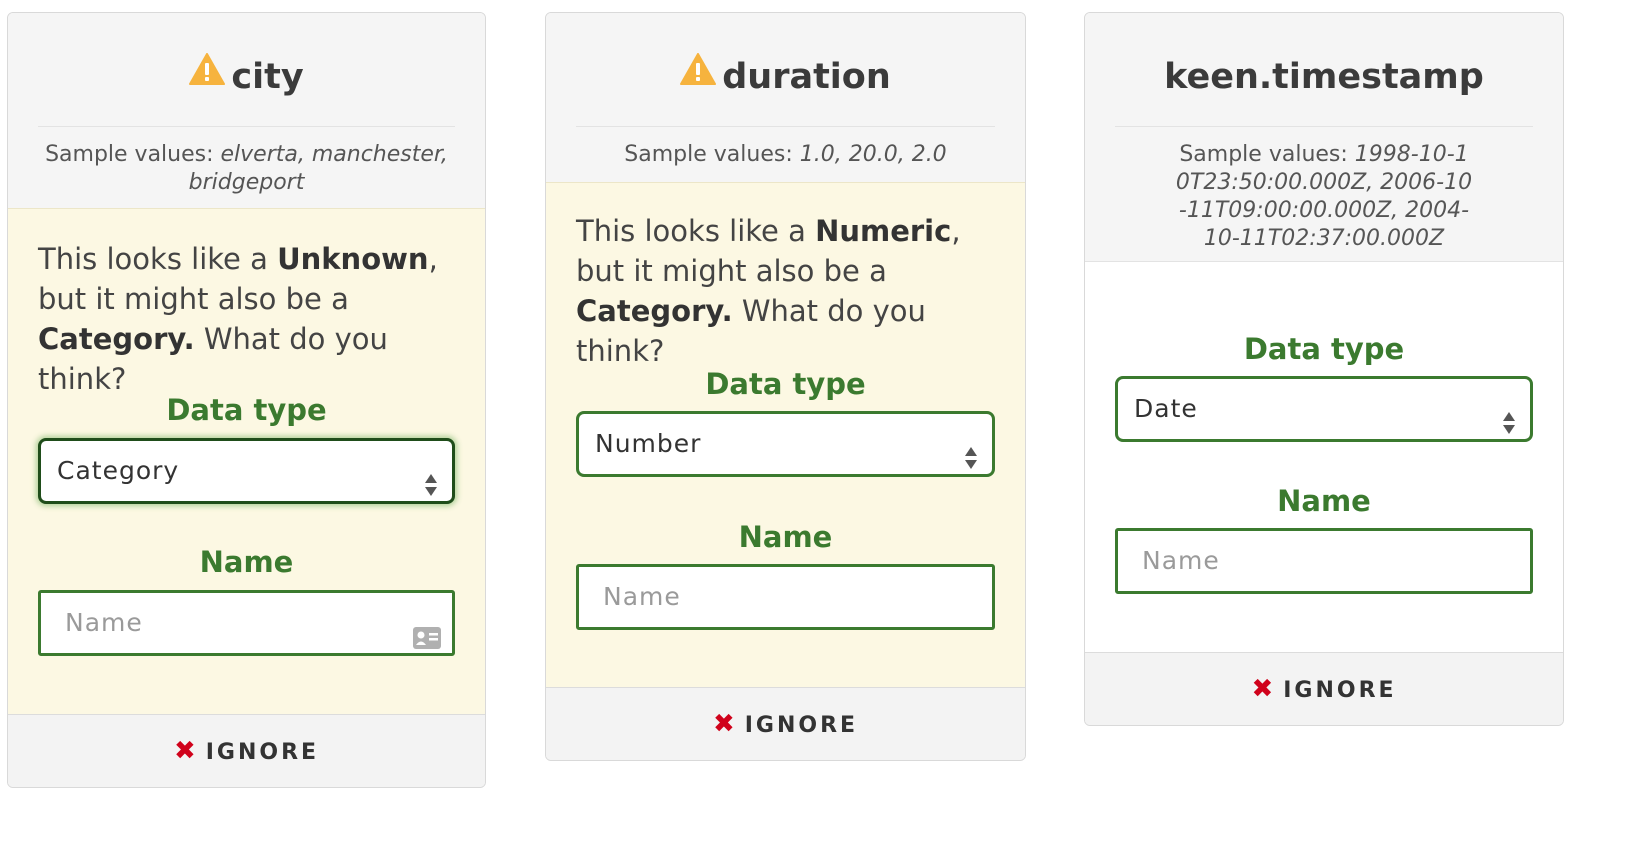  I want to click on field-title: keen.timestamp, so click(1324, 77).